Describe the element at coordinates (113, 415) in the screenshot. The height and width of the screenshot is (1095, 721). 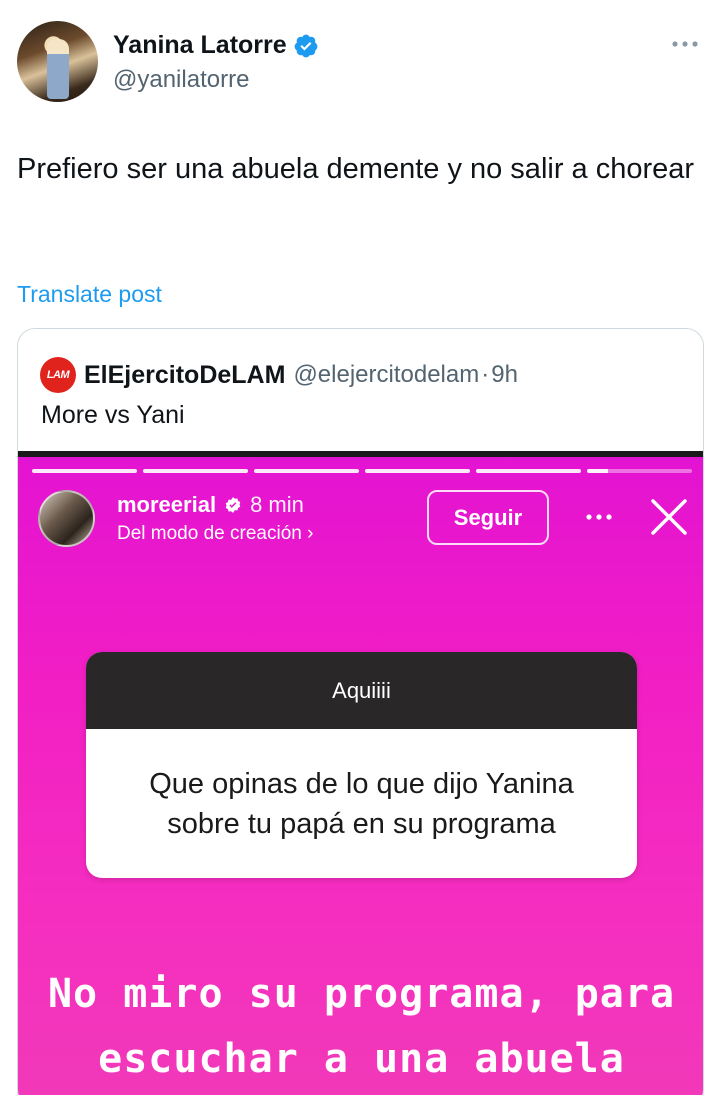
I see `quoted-post-text: More vs Yani` at that location.